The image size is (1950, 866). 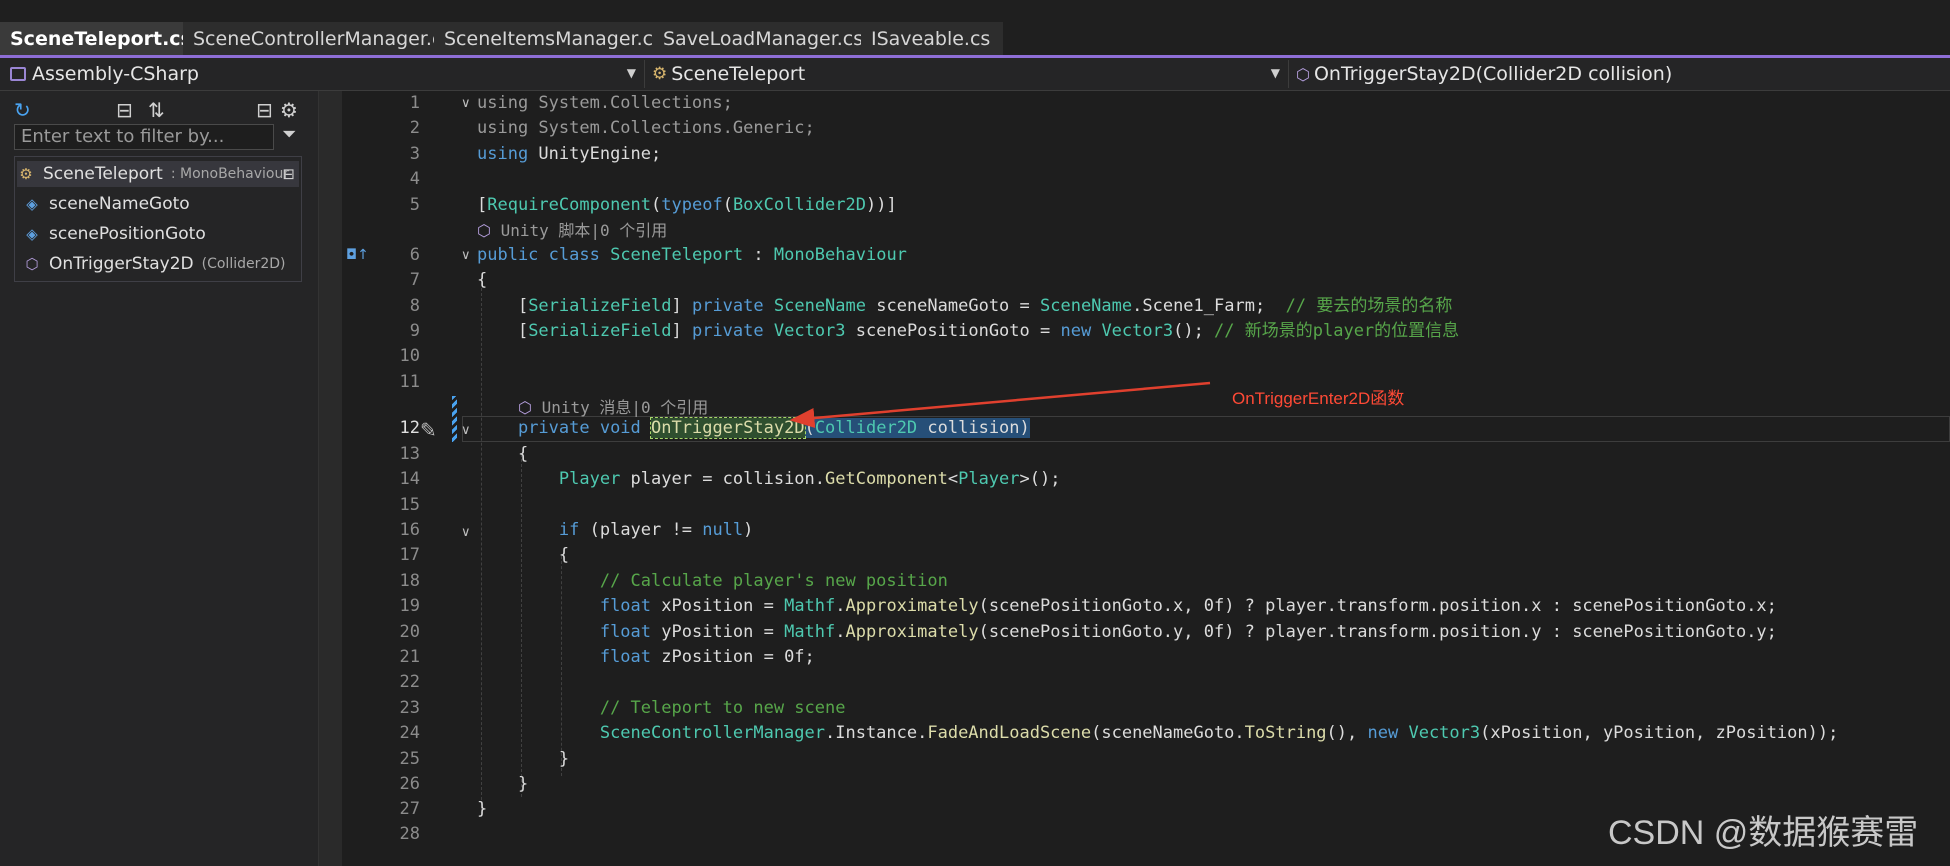 What do you see at coordinates (1000, 404) in the screenshot?
I see `annotation-arrow` at bounding box center [1000, 404].